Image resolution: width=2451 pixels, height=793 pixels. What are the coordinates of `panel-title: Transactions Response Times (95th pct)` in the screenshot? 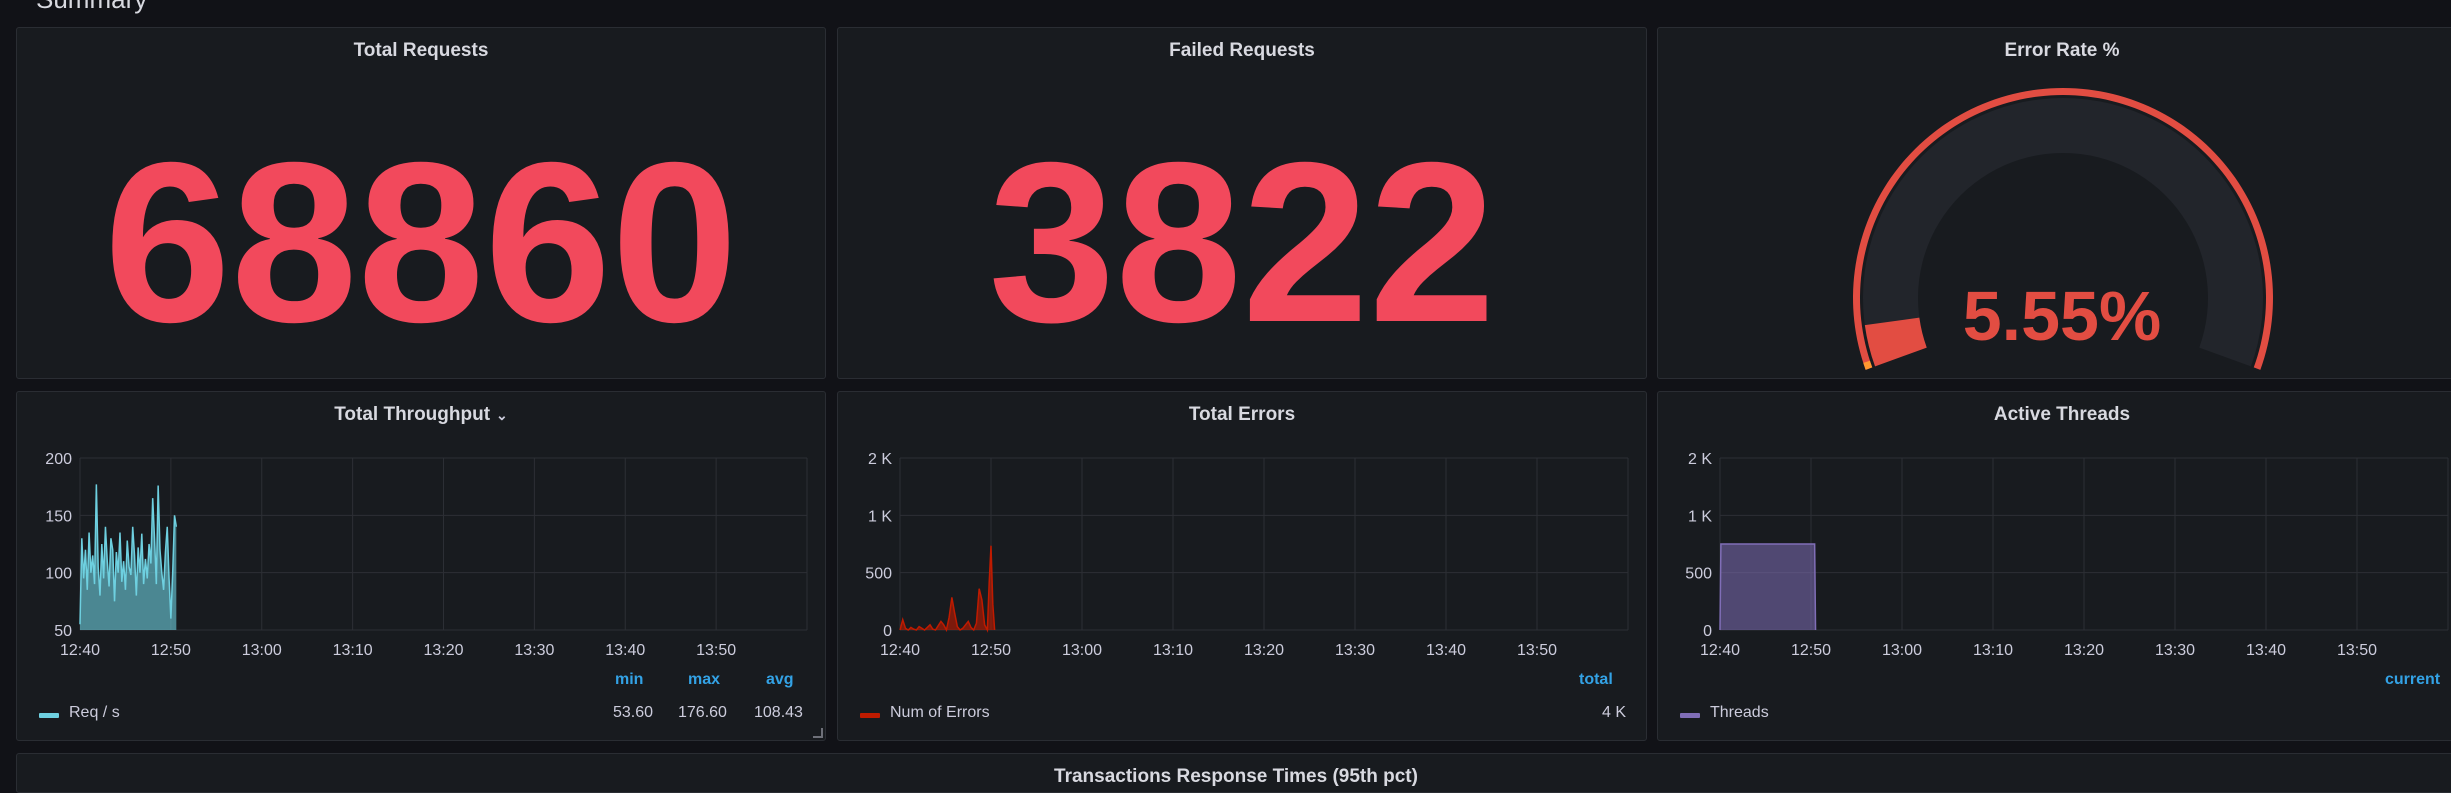 It's located at (1234, 777).